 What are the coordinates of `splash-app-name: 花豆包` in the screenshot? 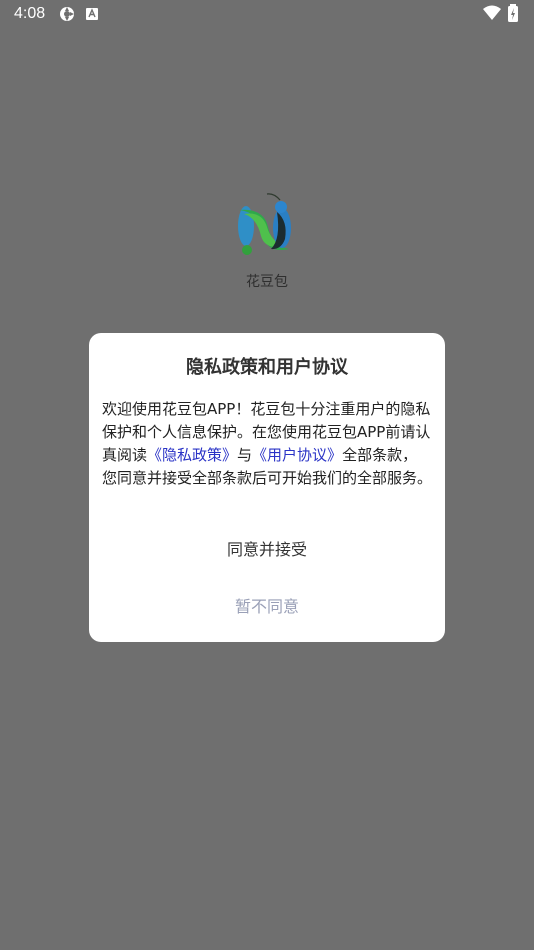 It's located at (267, 282).